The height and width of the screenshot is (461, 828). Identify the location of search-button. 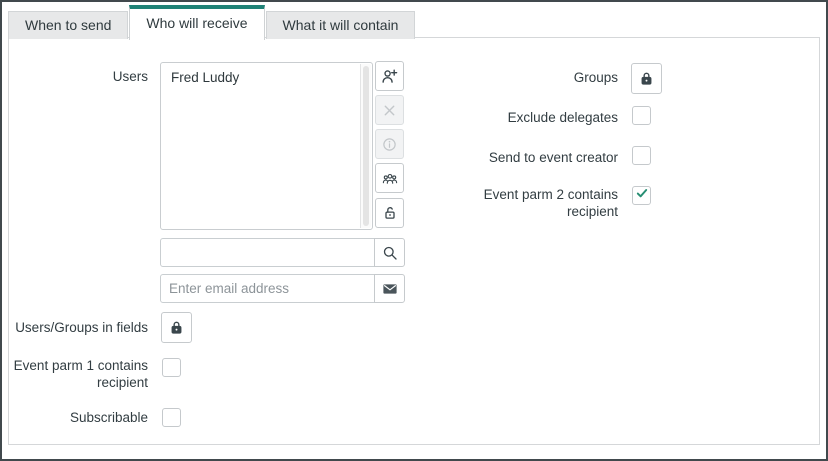
(389, 252).